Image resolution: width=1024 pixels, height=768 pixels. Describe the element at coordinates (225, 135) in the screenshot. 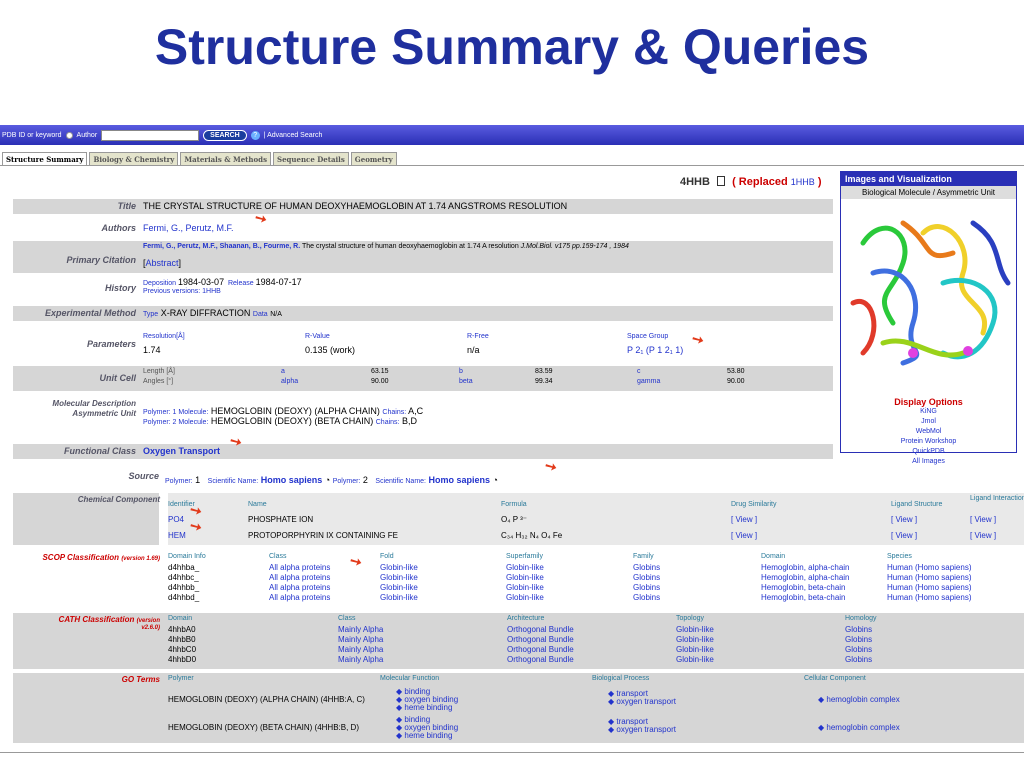

I see `search-button: SEARCH` at that location.